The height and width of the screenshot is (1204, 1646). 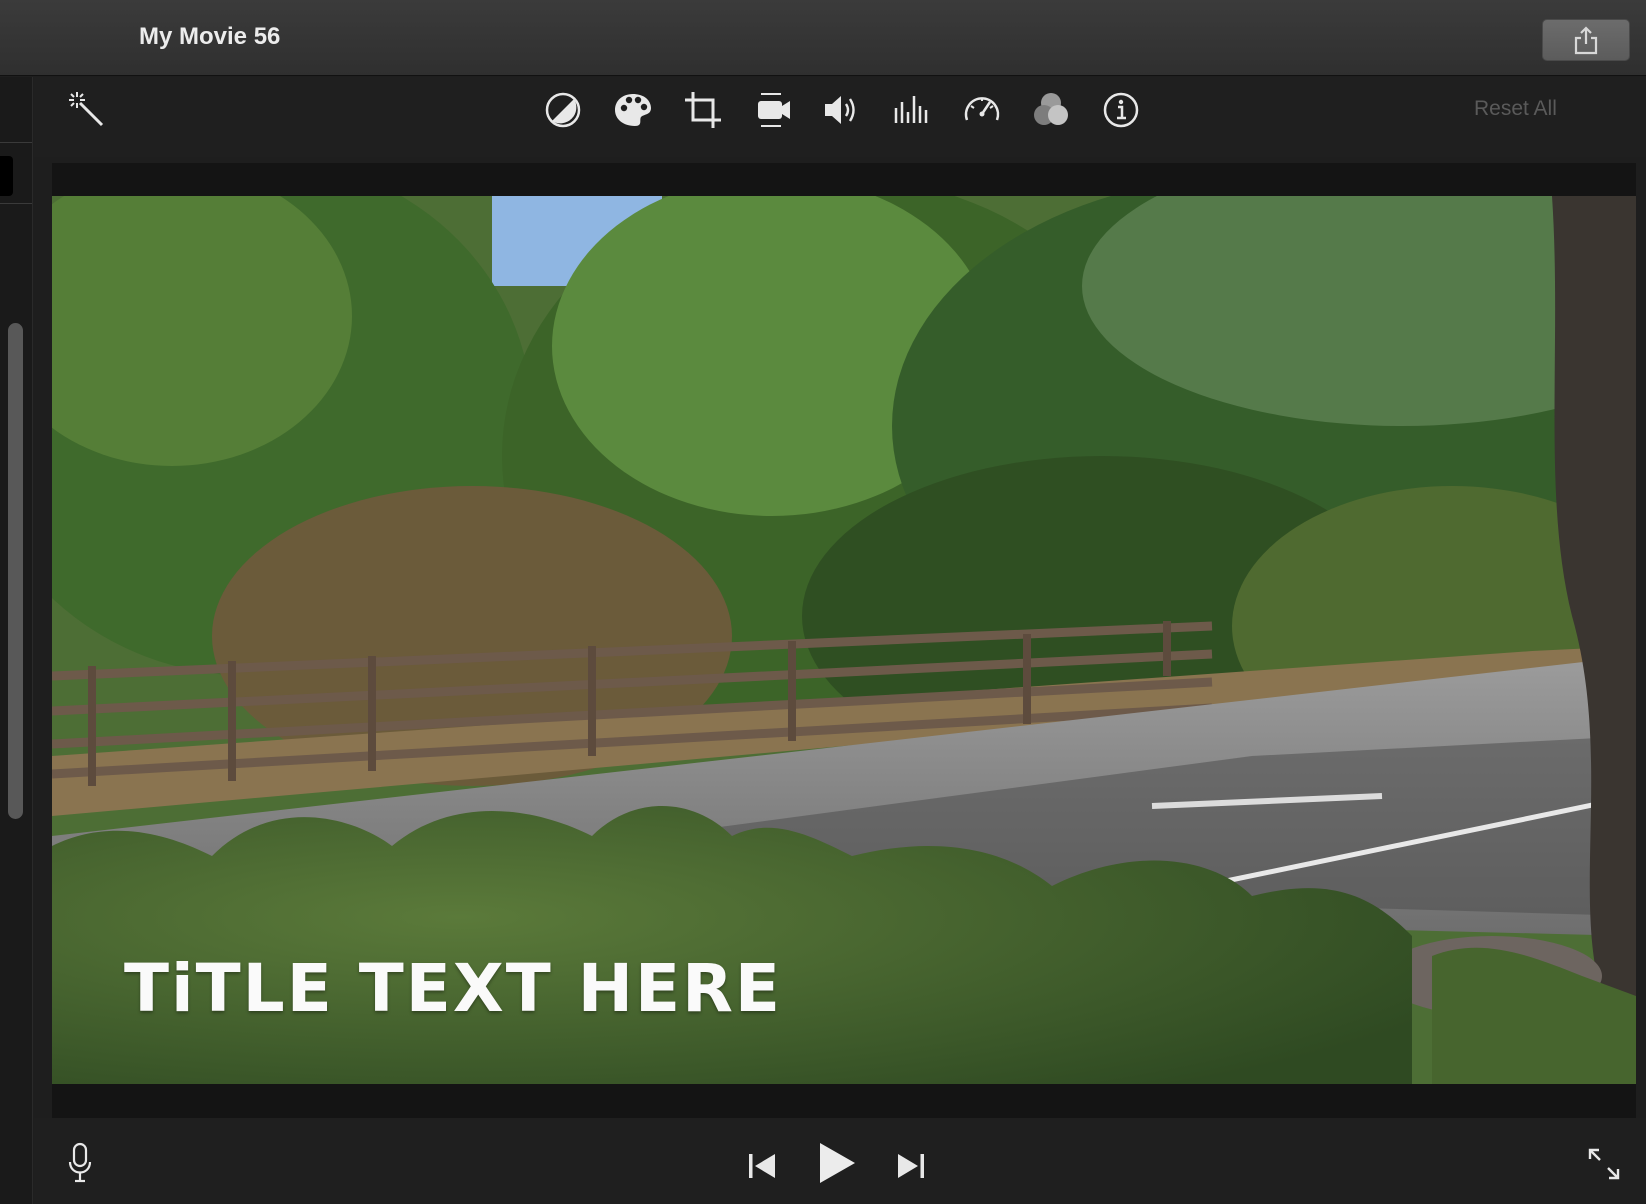 I want to click on color-balance-icon, so click(x=563, y=110).